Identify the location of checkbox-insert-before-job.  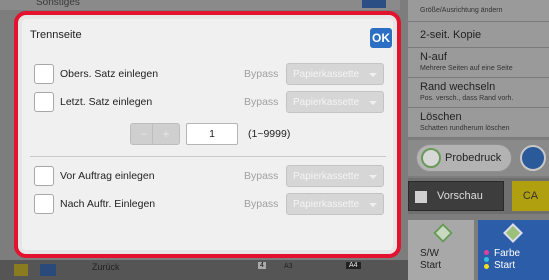
(44, 176).